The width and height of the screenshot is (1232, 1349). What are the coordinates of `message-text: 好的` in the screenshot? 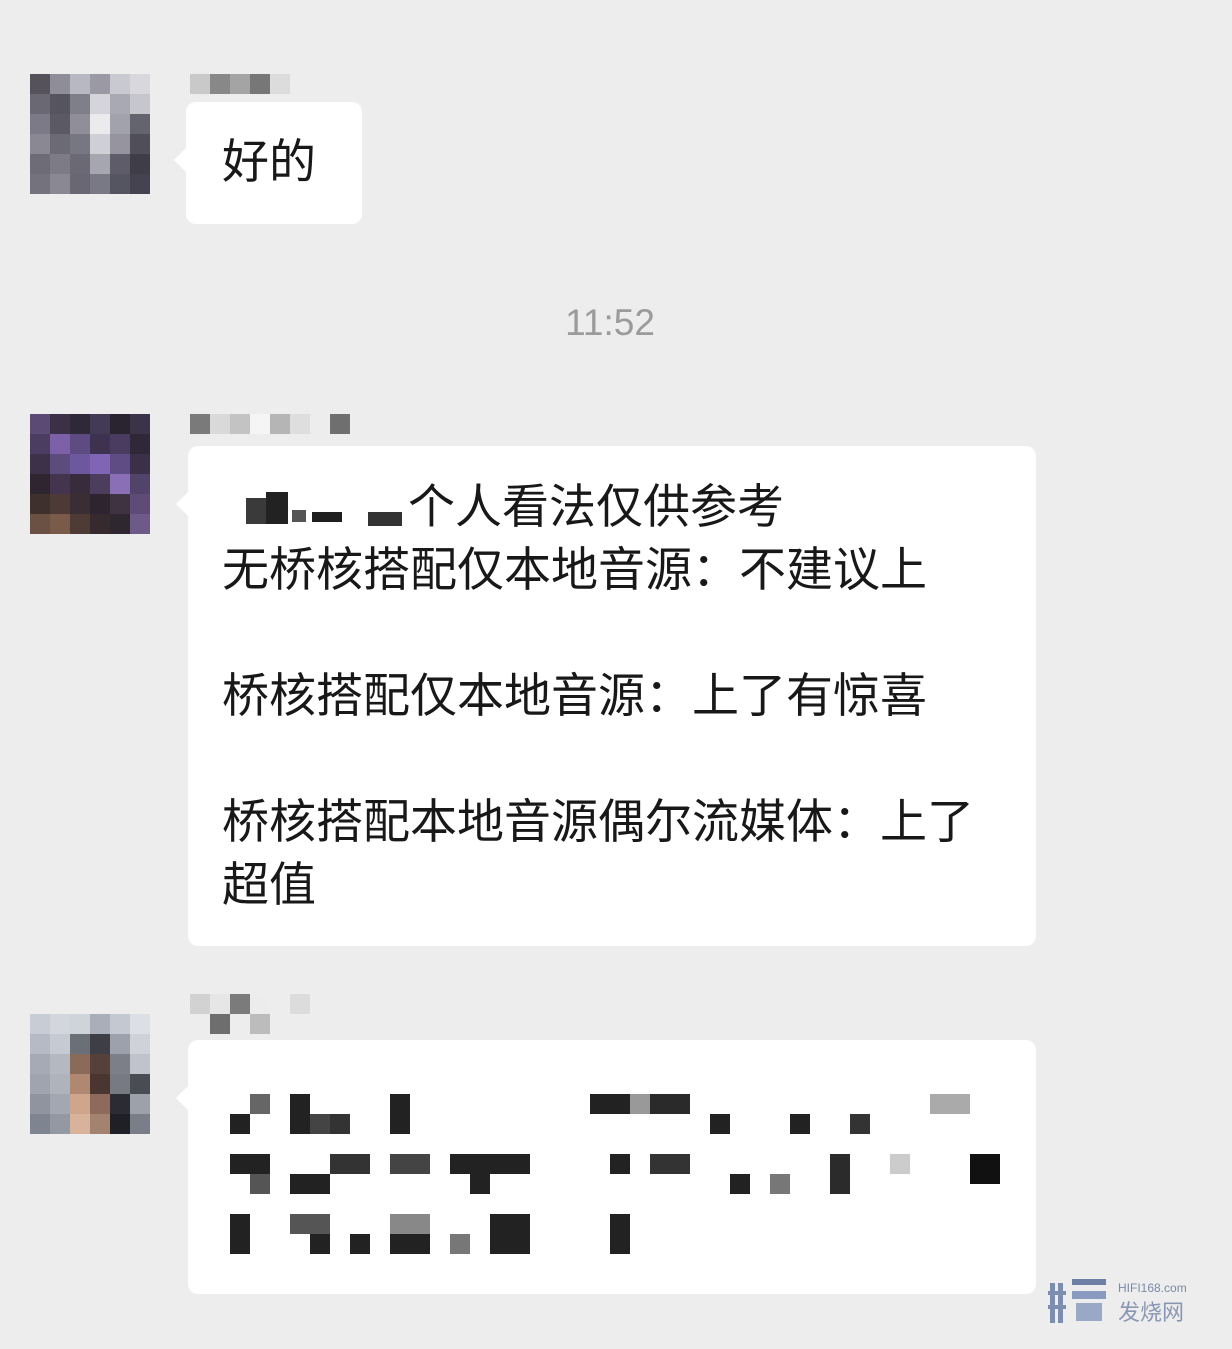 It's located at (269, 162).